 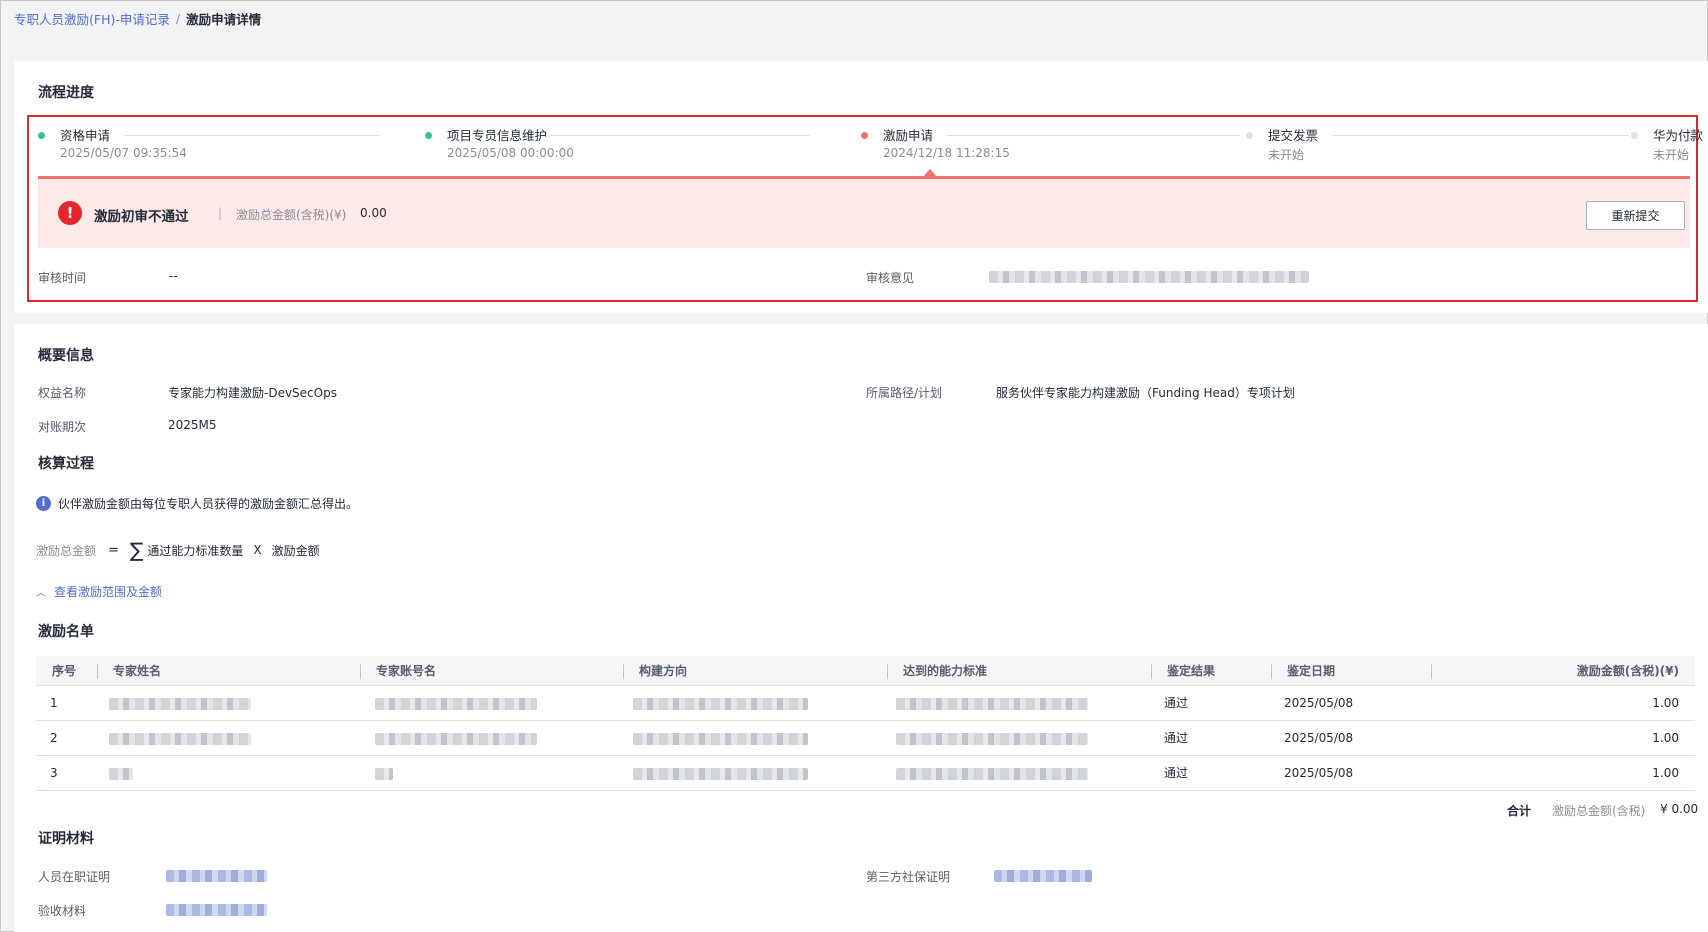 What do you see at coordinates (54, 703) in the screenshot?
I see `row-index: 1` at bounding box center [54, 703].